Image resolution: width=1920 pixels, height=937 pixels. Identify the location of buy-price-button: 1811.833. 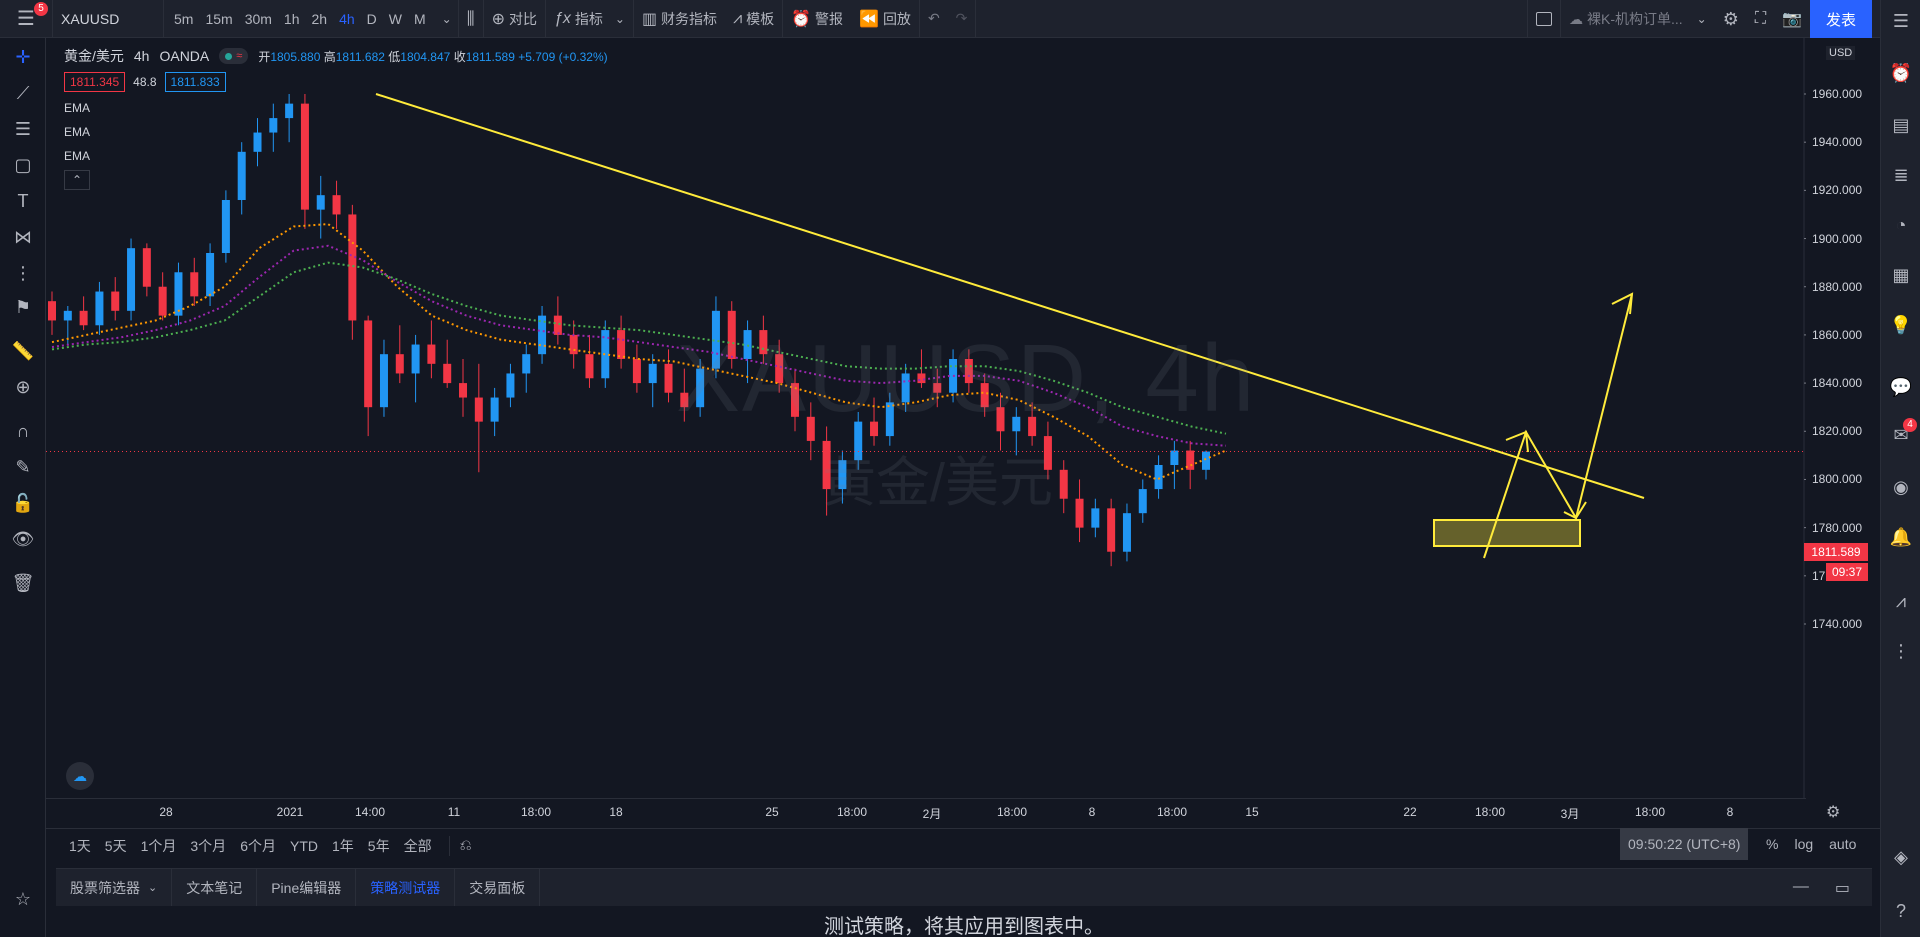
(195, 82).